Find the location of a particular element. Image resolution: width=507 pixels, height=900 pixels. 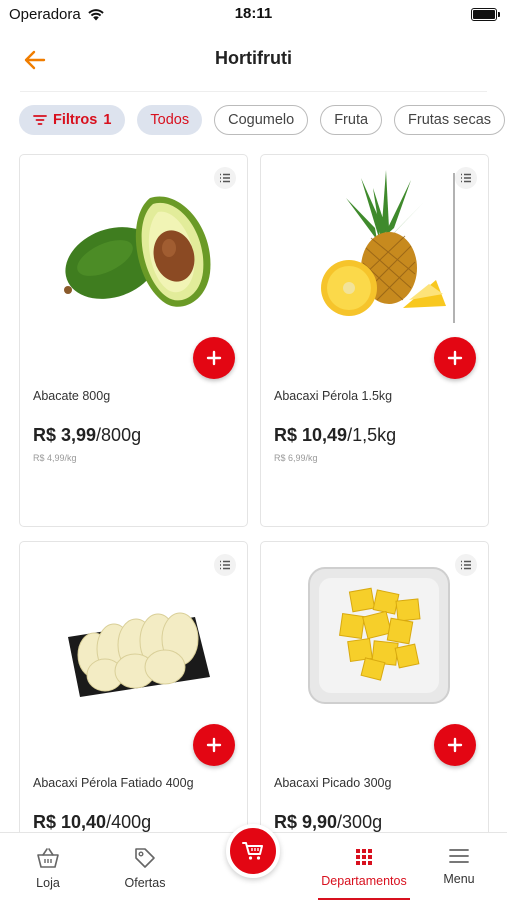

clock: 18:11 is located at coordinates (253, 13).